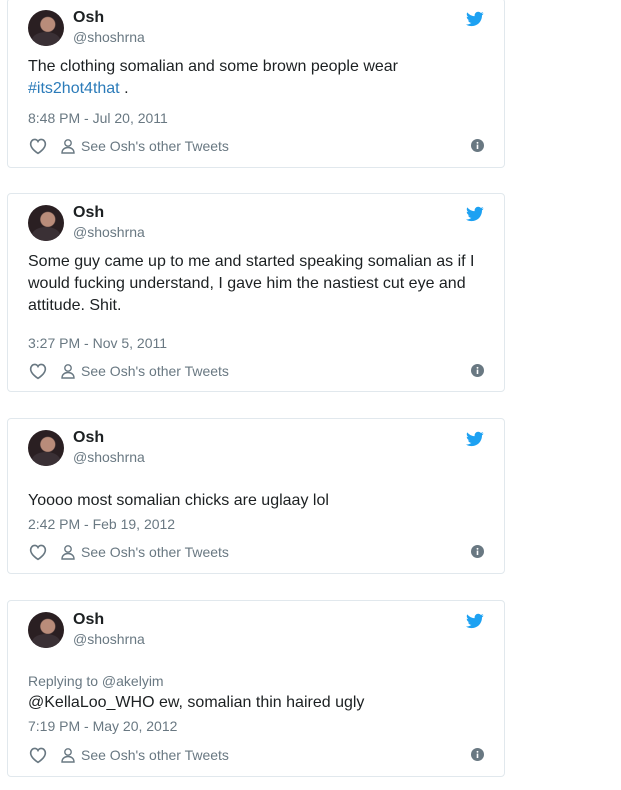 The height and width of the screenshot is (790, 621). What do you see at coordinates (98, 118) in the screenshot?
I see `tweet-timestamp: 8:48 PM - Jul 20, 2011` at bounding box center [98, 118].